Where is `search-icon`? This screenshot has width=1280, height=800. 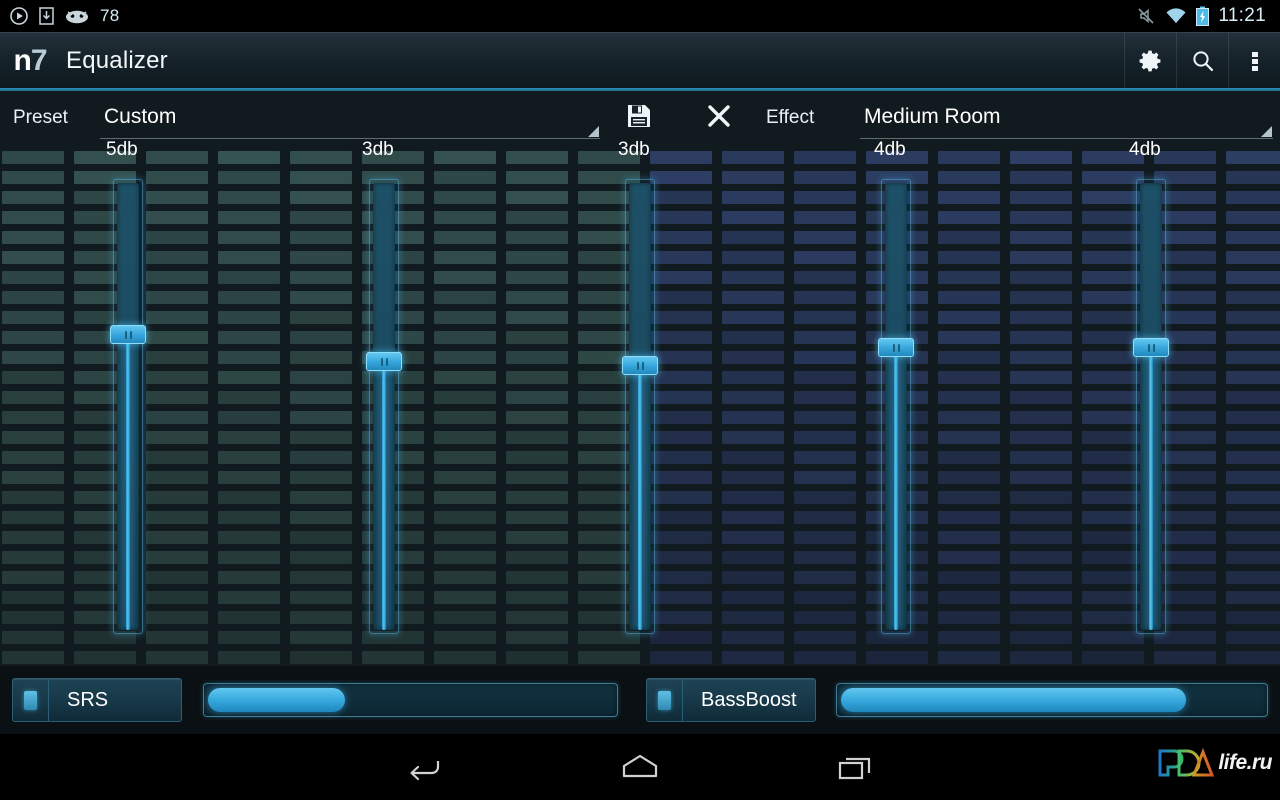
search-icon is located at coordinates (1203, 61).